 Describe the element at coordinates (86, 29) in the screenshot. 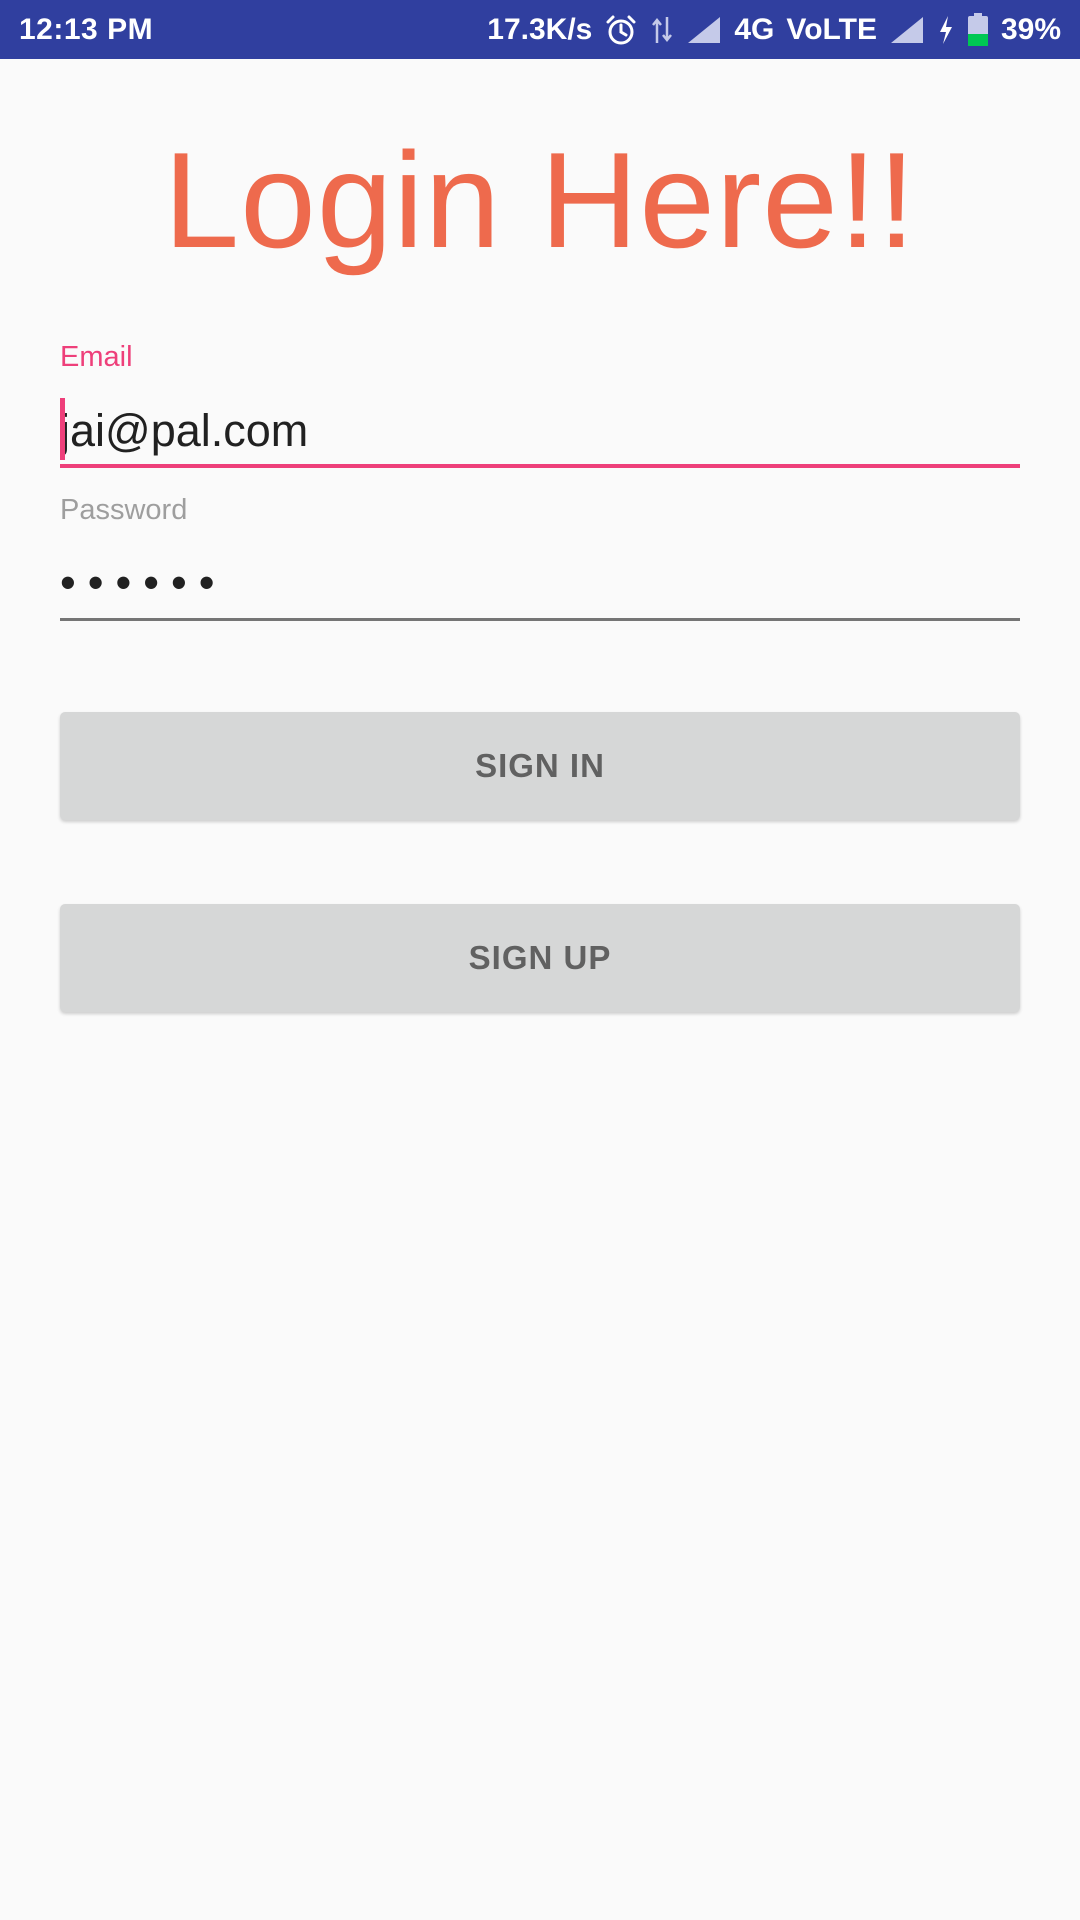

I see `status-time: 12:13 PM` at that location.